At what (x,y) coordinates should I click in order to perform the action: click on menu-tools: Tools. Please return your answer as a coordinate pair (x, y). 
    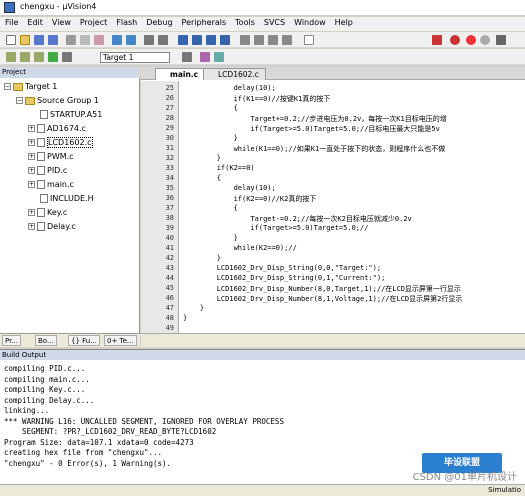
    Looking at the image, I should click on (245, 22).